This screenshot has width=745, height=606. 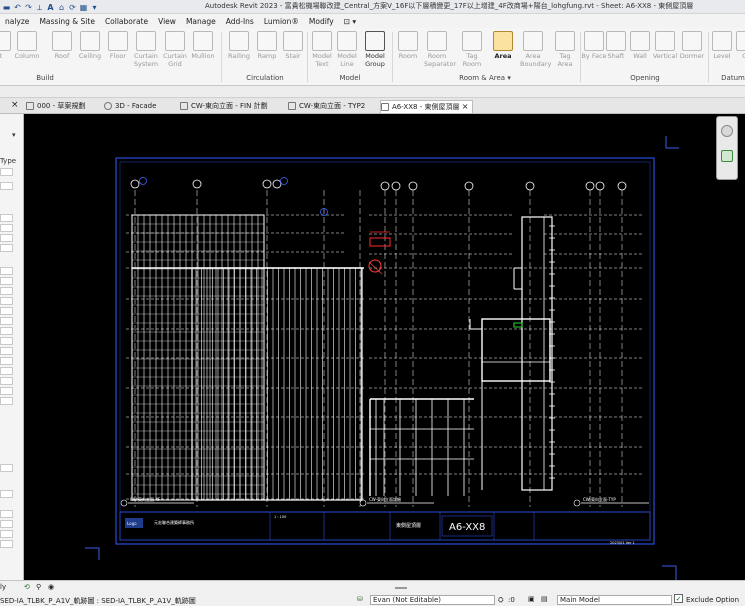 I want to click on tab-view: View, so click(x=167, y=21).